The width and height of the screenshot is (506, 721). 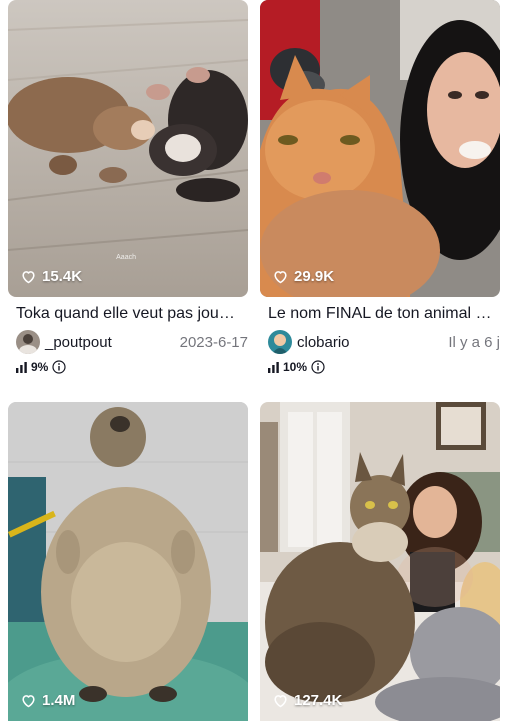 I want to click on like-count-value: 127.4K, so click(x=318, y=700).